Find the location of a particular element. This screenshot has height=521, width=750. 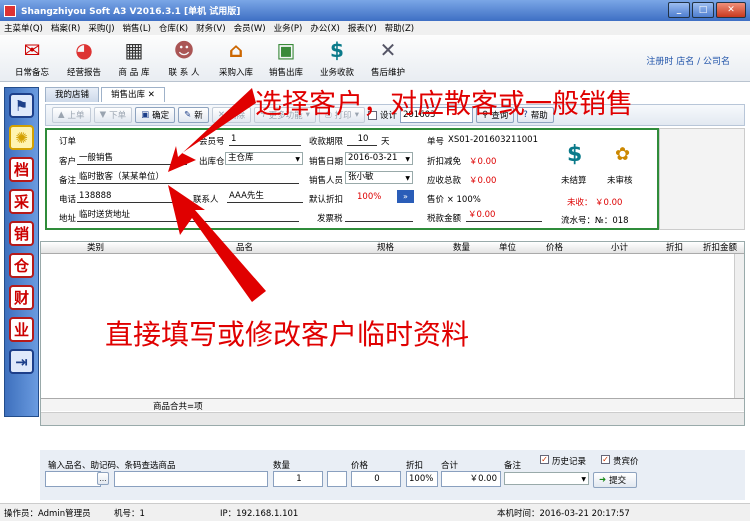

arrow-up-annotation is located at coordinates (217, 243).